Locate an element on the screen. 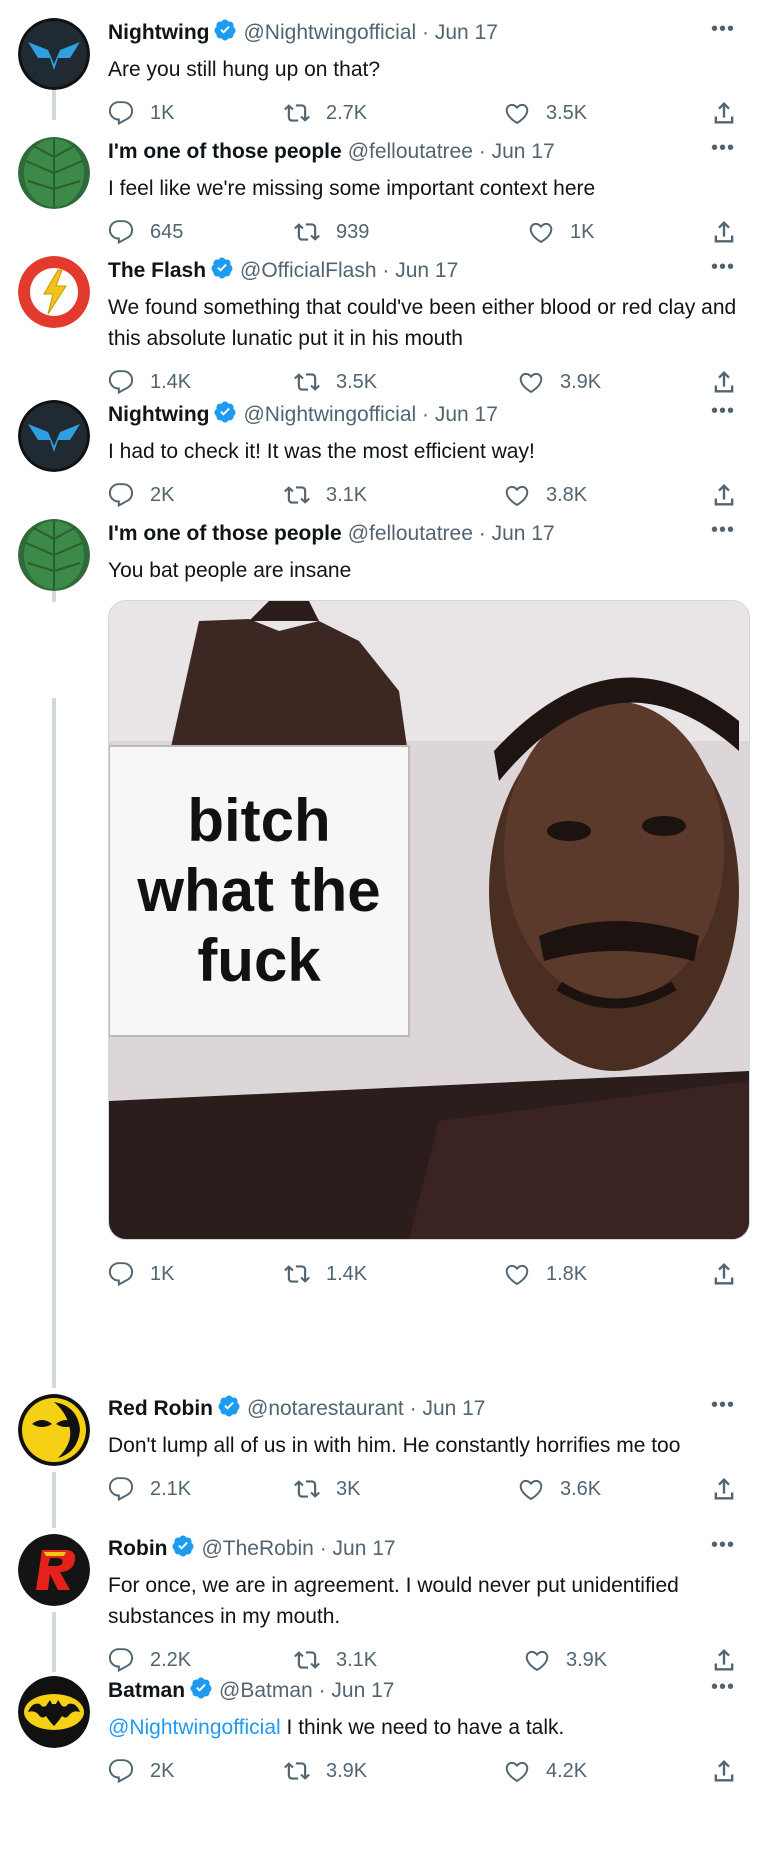 The width and height of the screenshot is (768, 1860). reply-count: 1.4K is located at coordinates (171, 381).